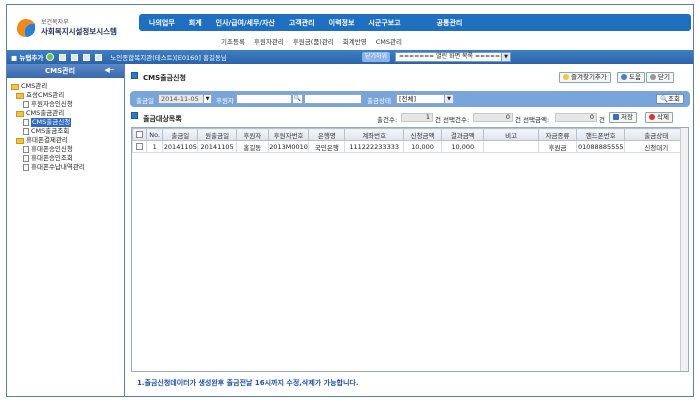 This screenshot has width=700, height=403. I want to click on subnav-cms: CMS관리, so click(389, 41).